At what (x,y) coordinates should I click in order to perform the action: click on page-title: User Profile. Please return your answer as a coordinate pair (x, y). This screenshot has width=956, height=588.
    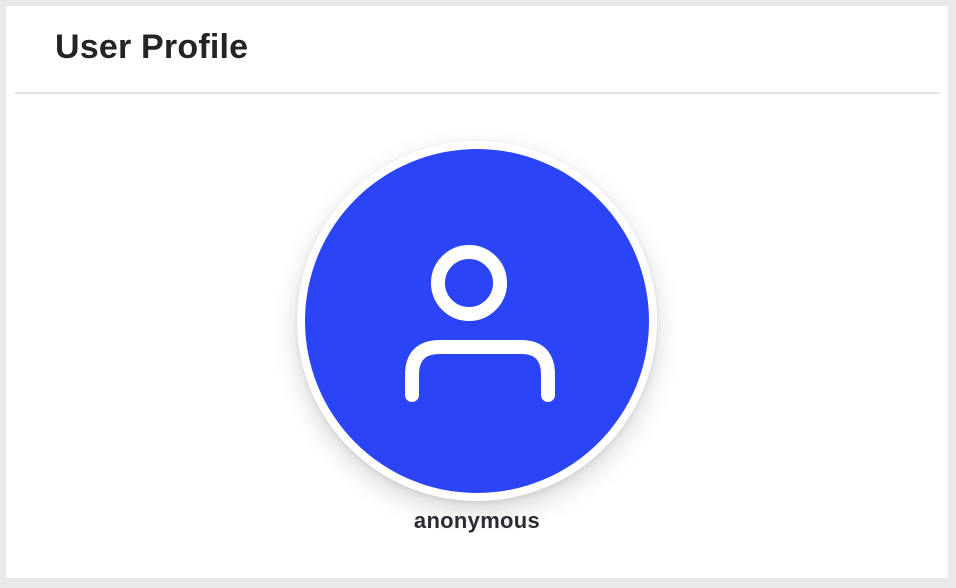
    Looking at the image, I should click on (152, 47).